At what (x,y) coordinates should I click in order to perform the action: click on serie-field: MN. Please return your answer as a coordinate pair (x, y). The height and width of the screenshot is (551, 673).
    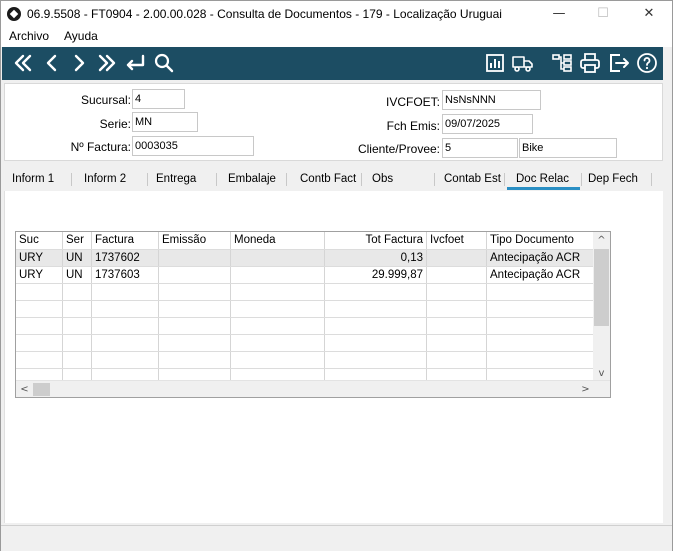
    Looking at the image, I should click on (165, 122).